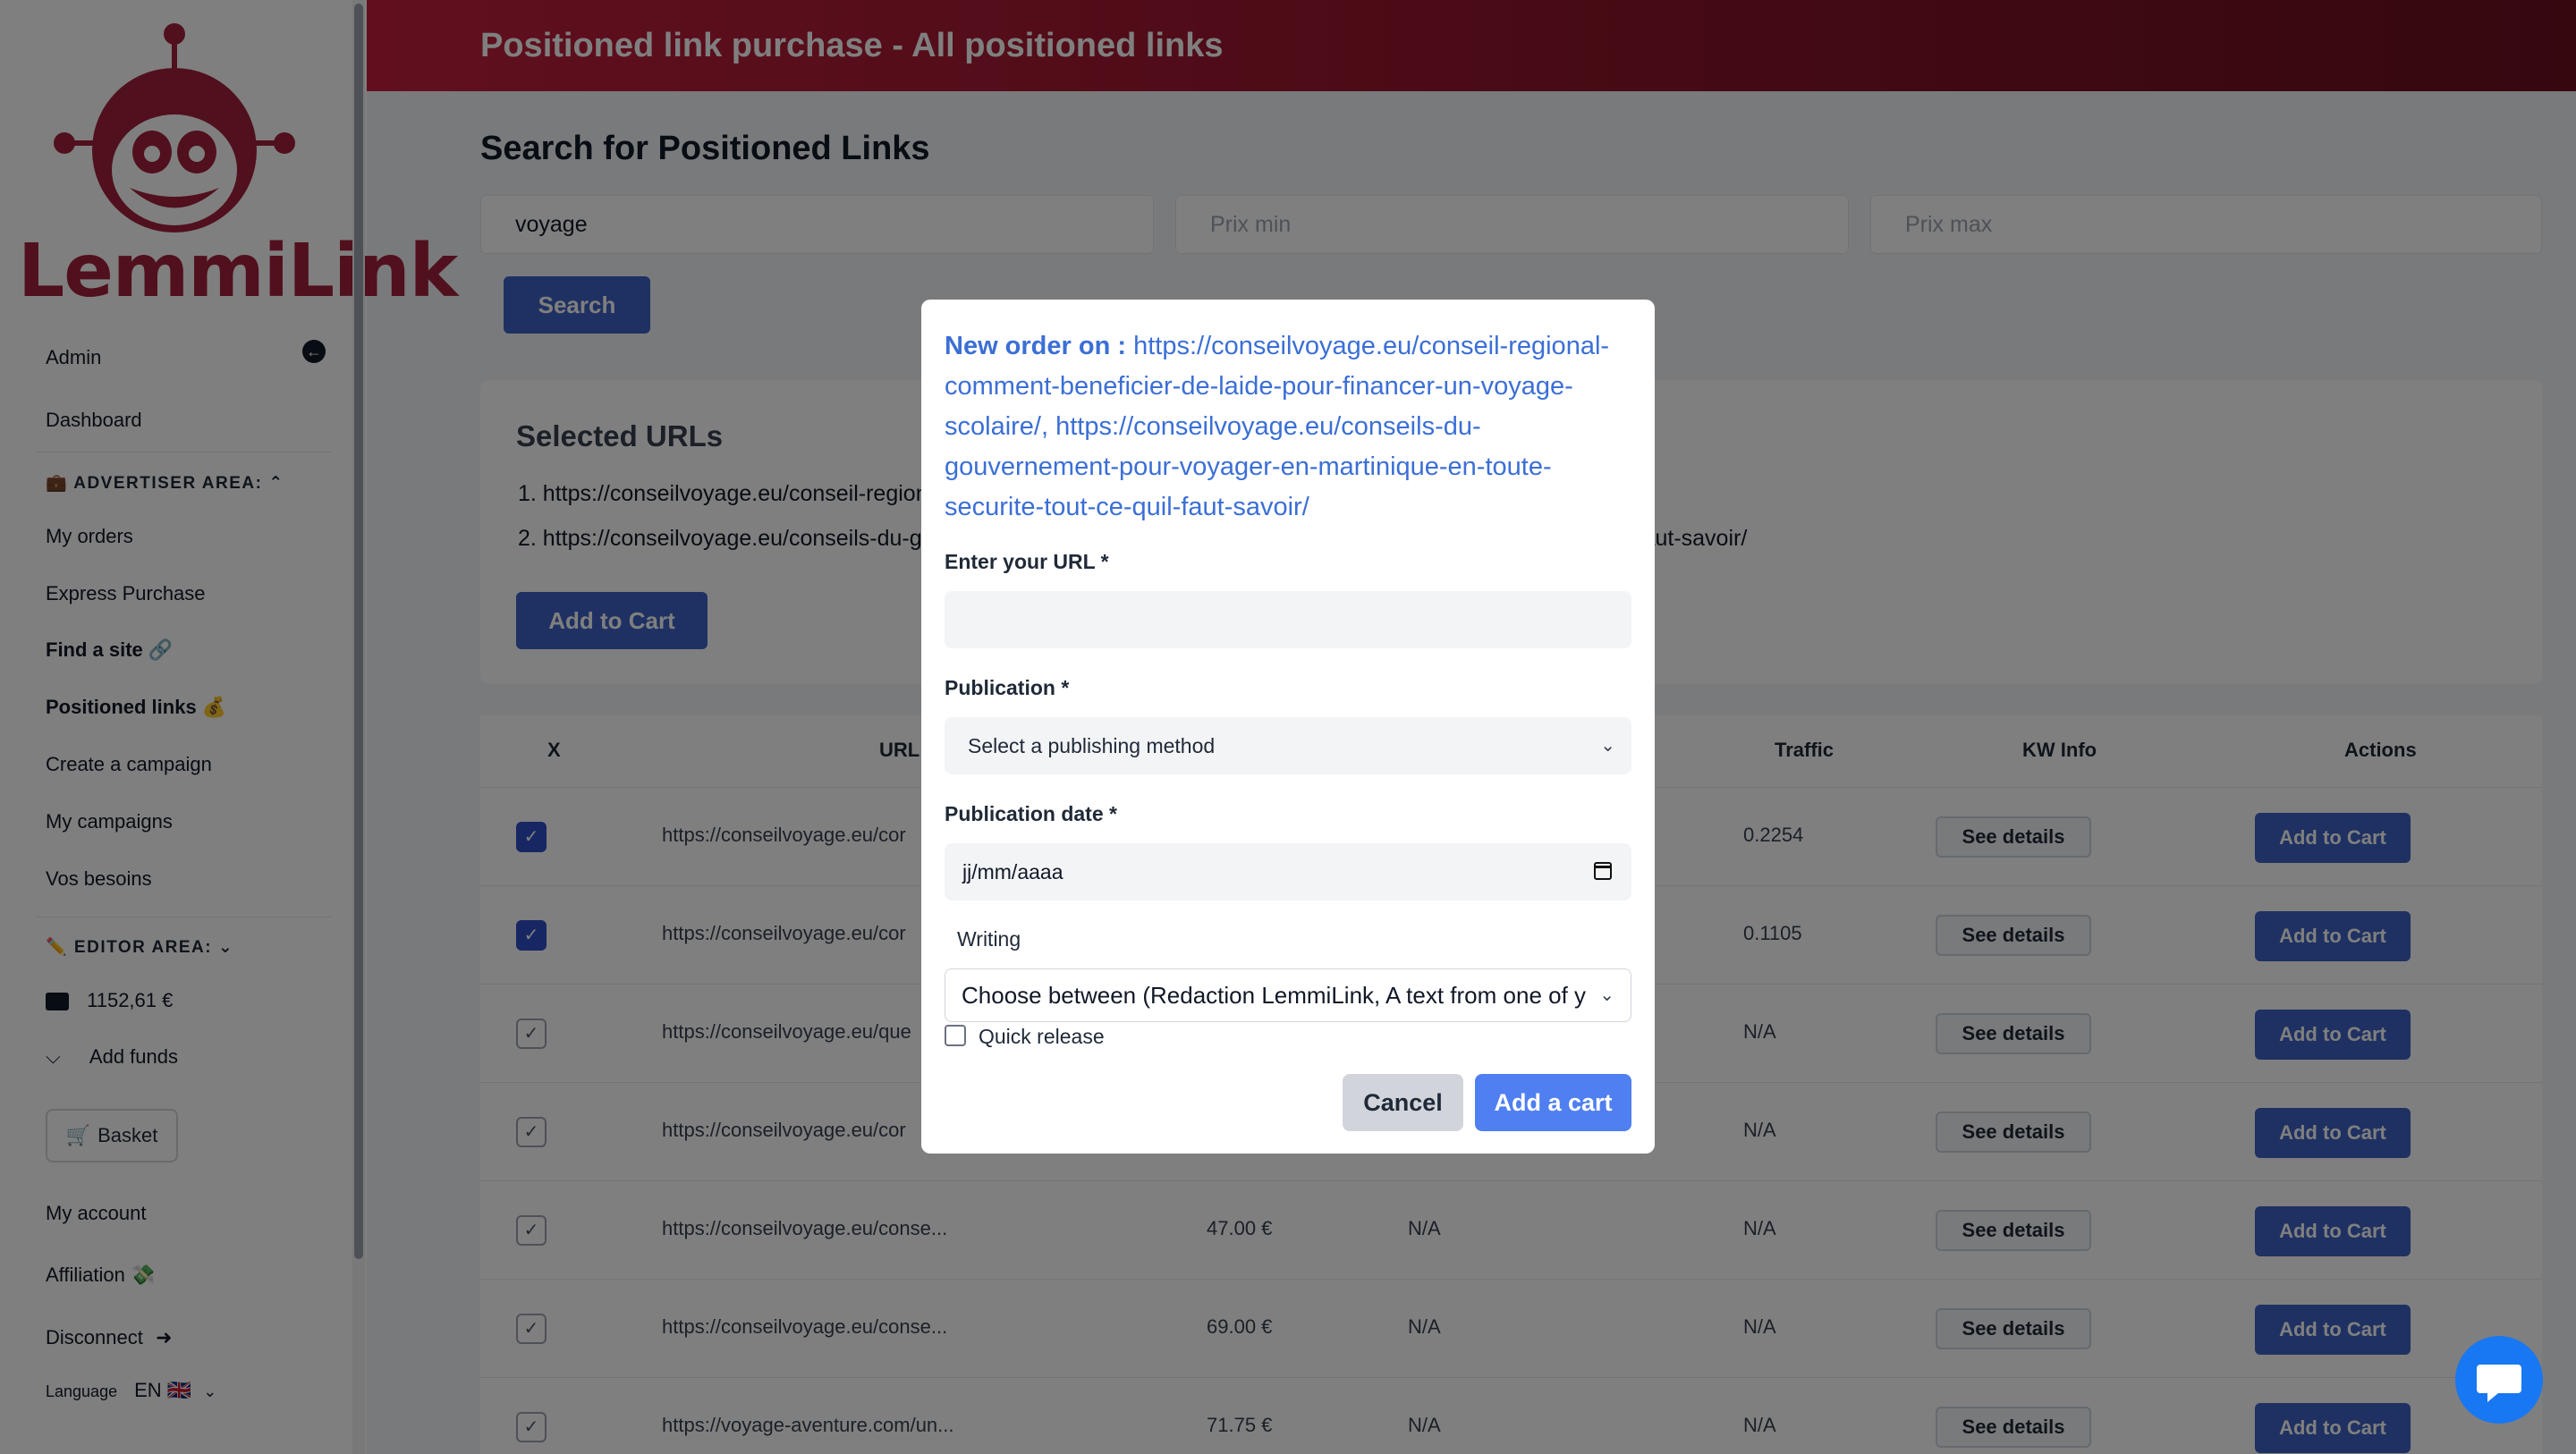  What do you see at coordinates (1288, 746) in the screenshot?
I see `publication-select: Select a publishing method ⌄` at bounding box center [1288, 746].